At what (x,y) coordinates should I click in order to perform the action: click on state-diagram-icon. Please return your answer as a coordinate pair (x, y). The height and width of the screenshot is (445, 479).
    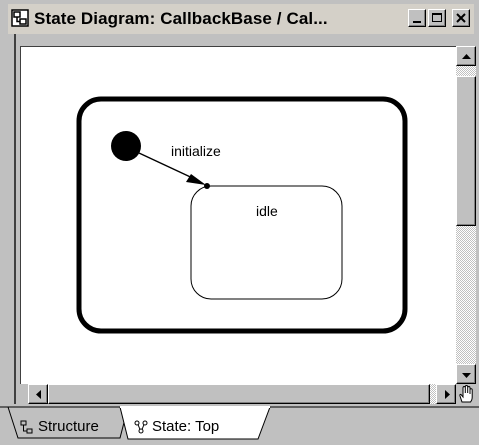
    Looking at the image, I should click on (141, 427).